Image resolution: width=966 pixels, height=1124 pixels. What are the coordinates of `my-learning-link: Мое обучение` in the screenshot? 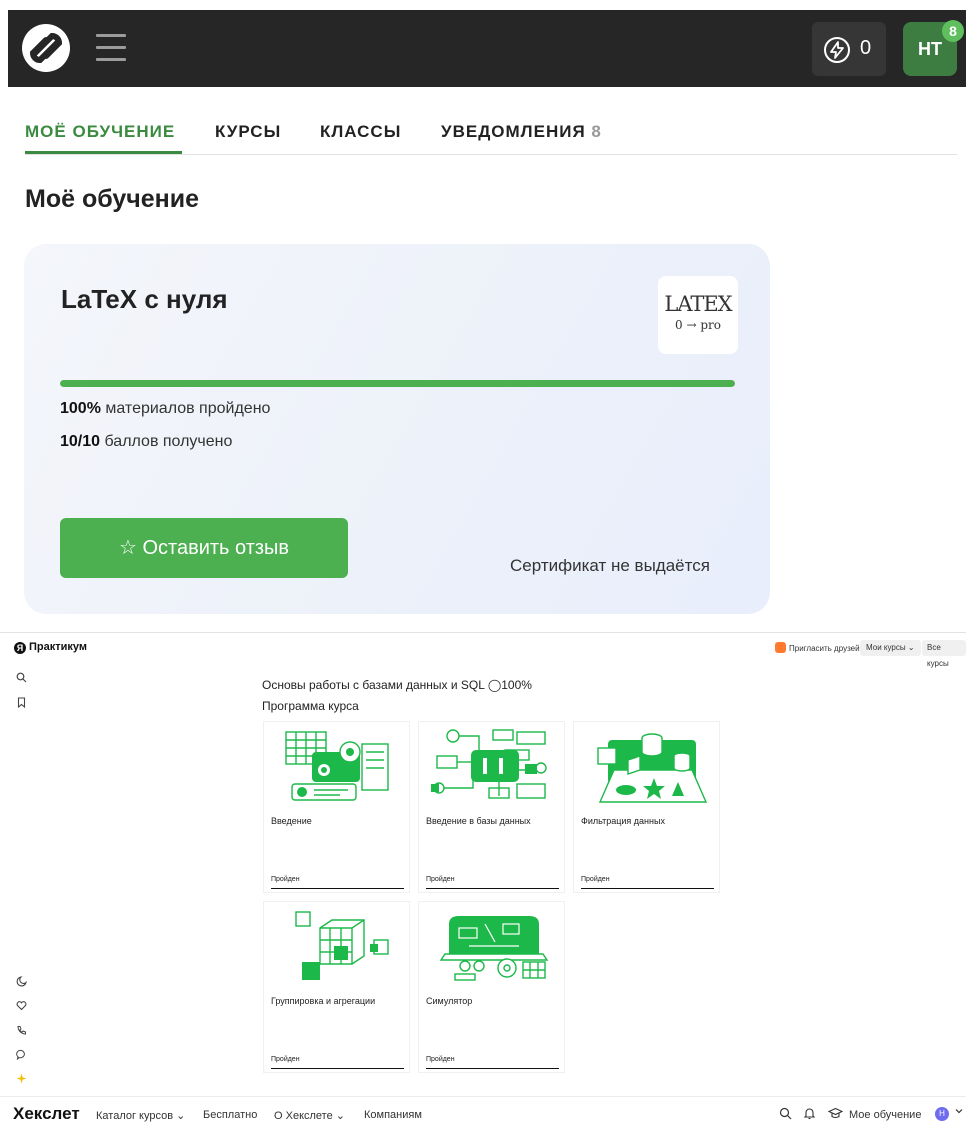 It's located at (885, 1115).